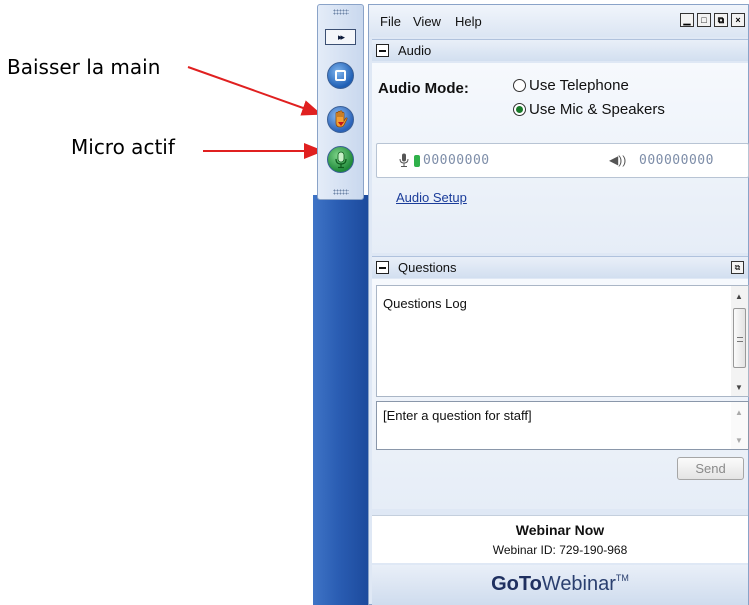  I want to click on close-button: ×, so click(738, 20).